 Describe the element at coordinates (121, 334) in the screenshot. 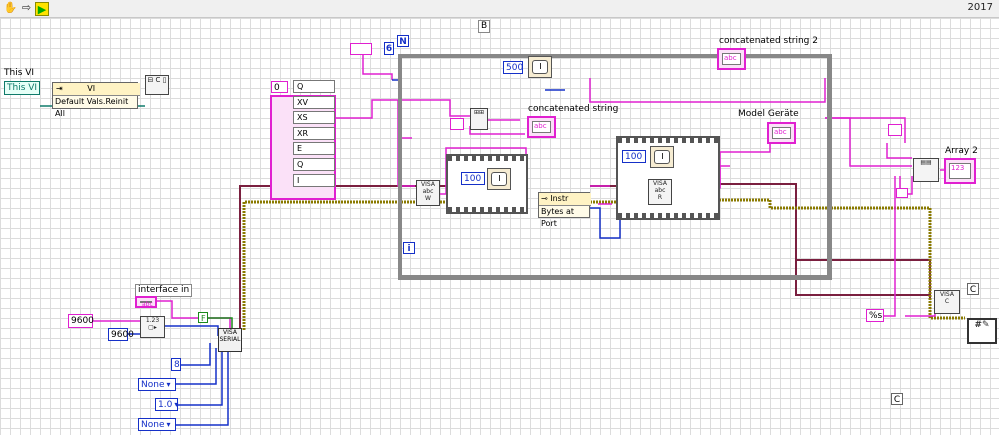

I see `baud-rate-constant: 9600` at that location.